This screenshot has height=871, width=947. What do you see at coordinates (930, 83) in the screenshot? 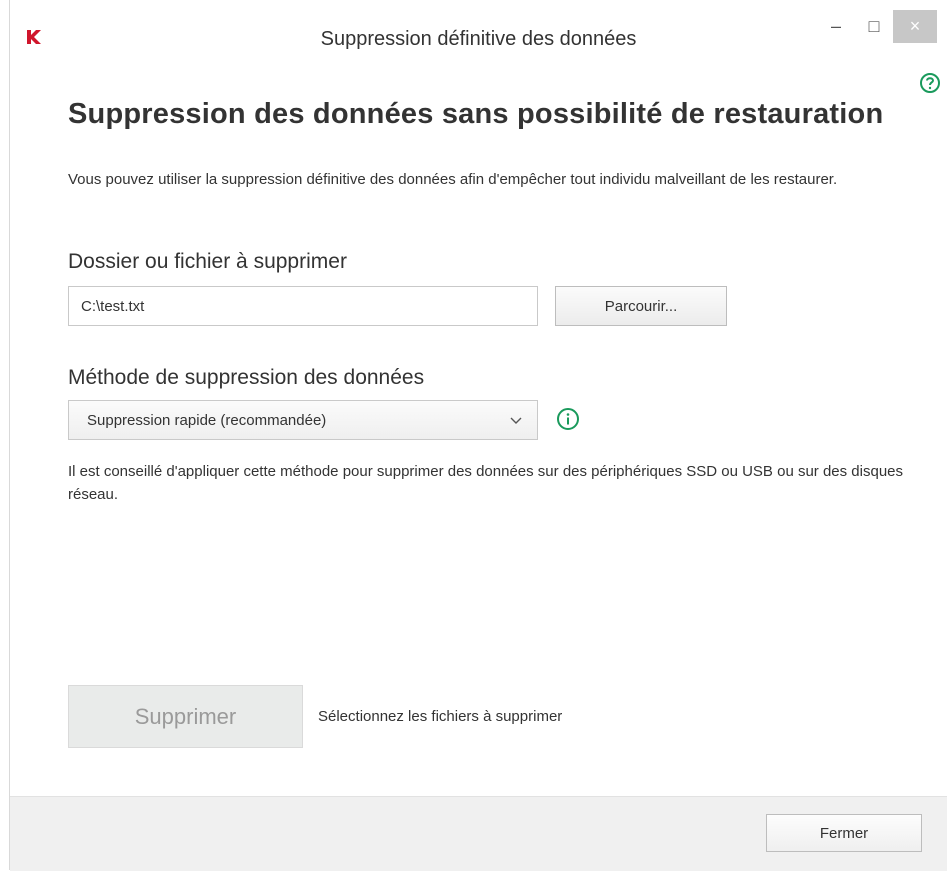
I see `help-icon` at bounding box center [930, 83].